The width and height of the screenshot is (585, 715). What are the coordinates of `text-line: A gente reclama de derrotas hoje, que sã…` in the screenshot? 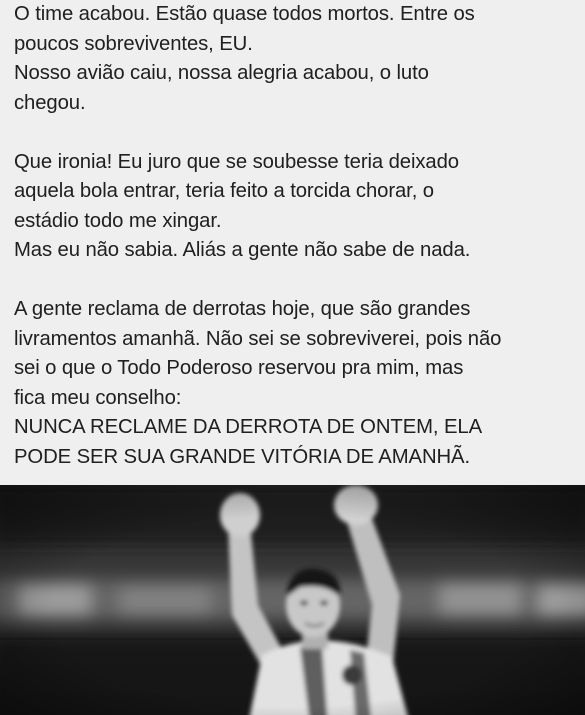 It's located at (242, 309).